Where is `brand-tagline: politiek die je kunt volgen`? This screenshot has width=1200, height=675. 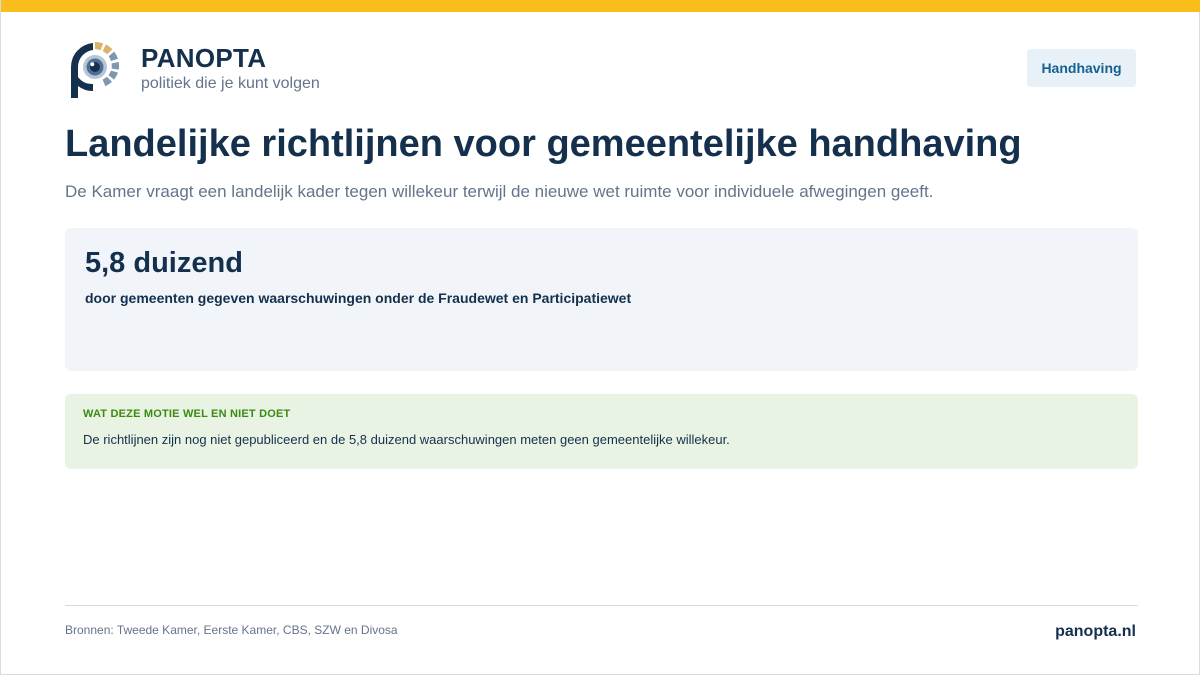
brand-tagline: politiek die je kunt volgen is located at coordinates (230, 83).